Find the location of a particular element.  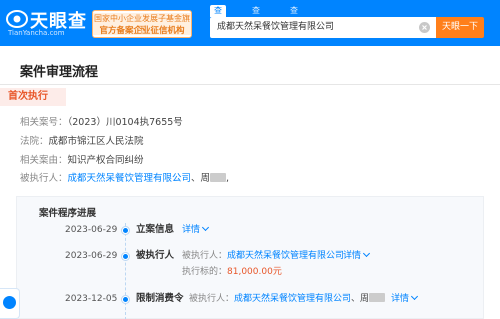

section-badge: 首次执行 is located at coordinates (33, 97).